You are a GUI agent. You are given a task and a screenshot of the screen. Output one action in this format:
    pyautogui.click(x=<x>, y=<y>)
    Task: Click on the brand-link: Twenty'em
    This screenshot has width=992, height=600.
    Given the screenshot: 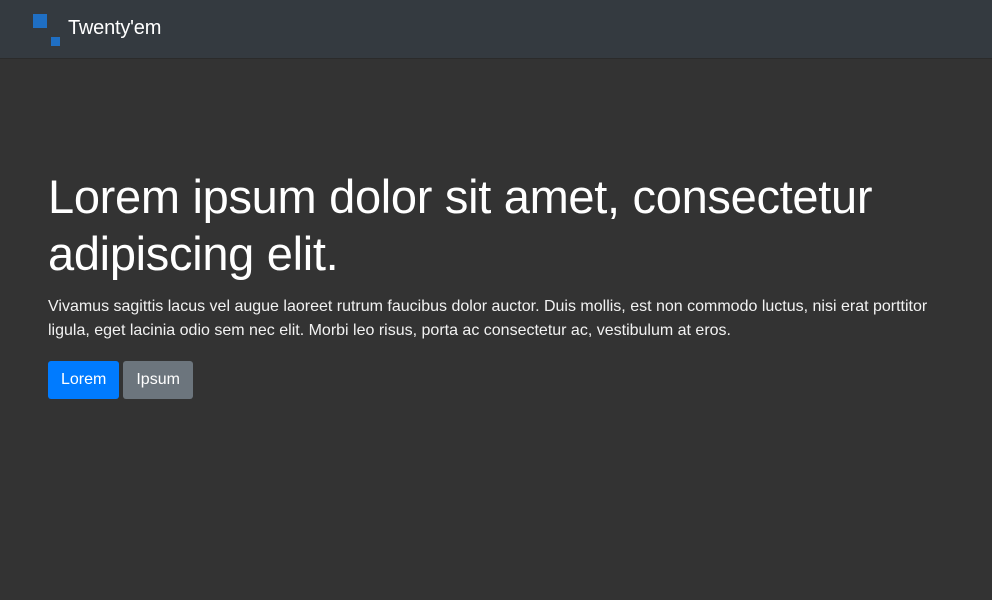 What is the action you would take?
    pyautogui.click(x=96, y=30)
    